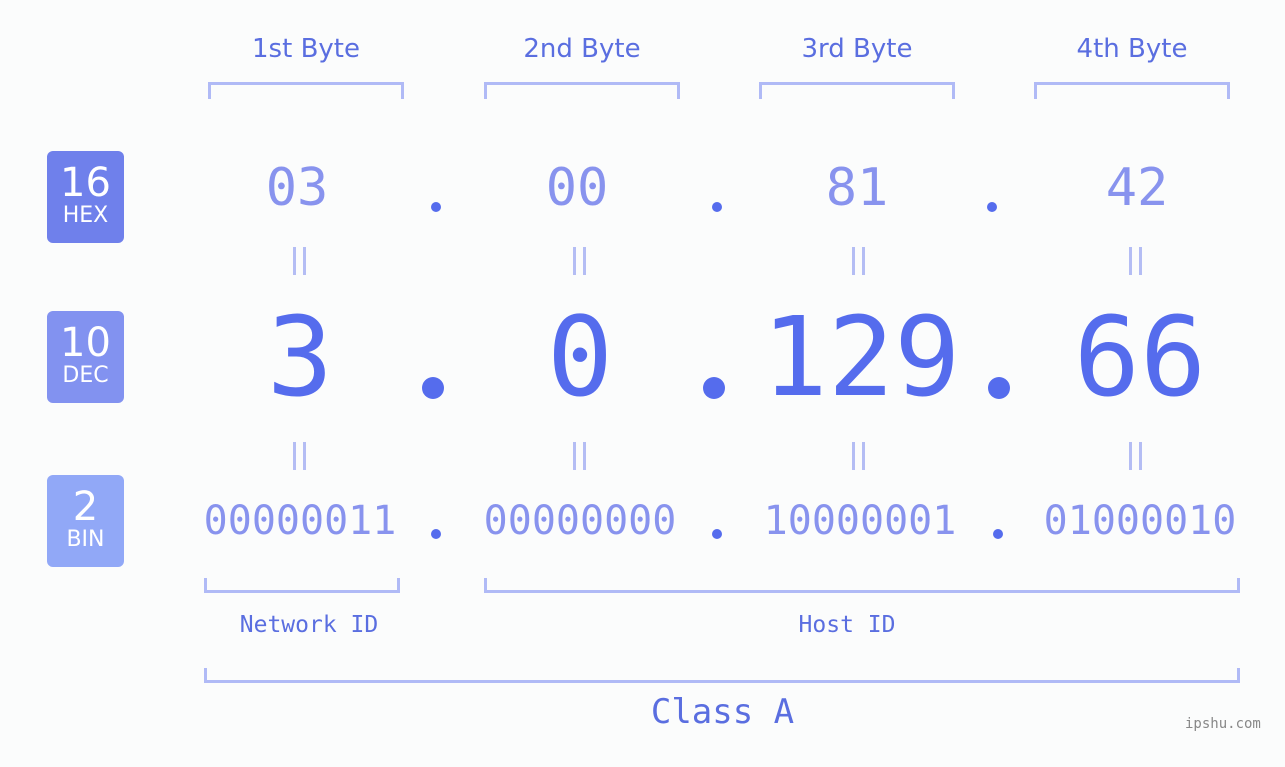 The image size is (1285, 767). Describe the element at coordinates (1137, 188) in the screenshot. I see `hex-octet-4: 42` at that location.